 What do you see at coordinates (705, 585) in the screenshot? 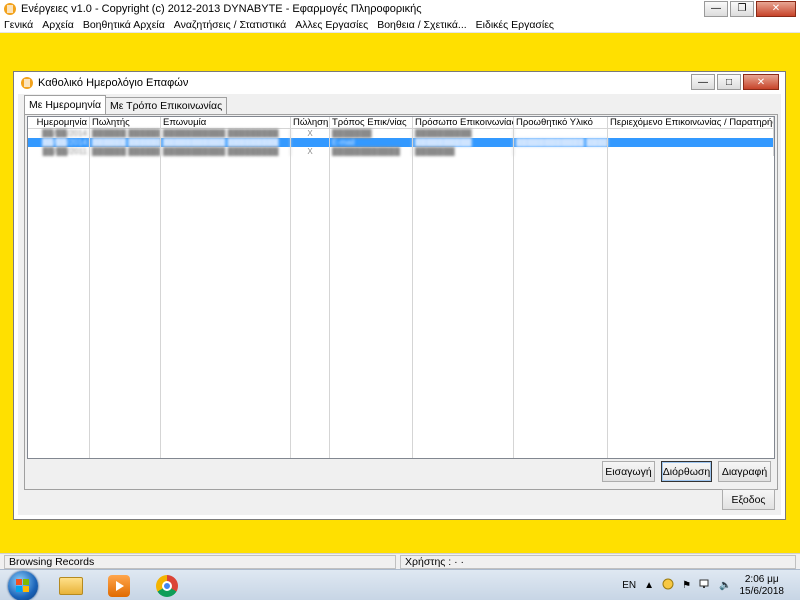
I see `network-icon` at bounding box center [705, 585].